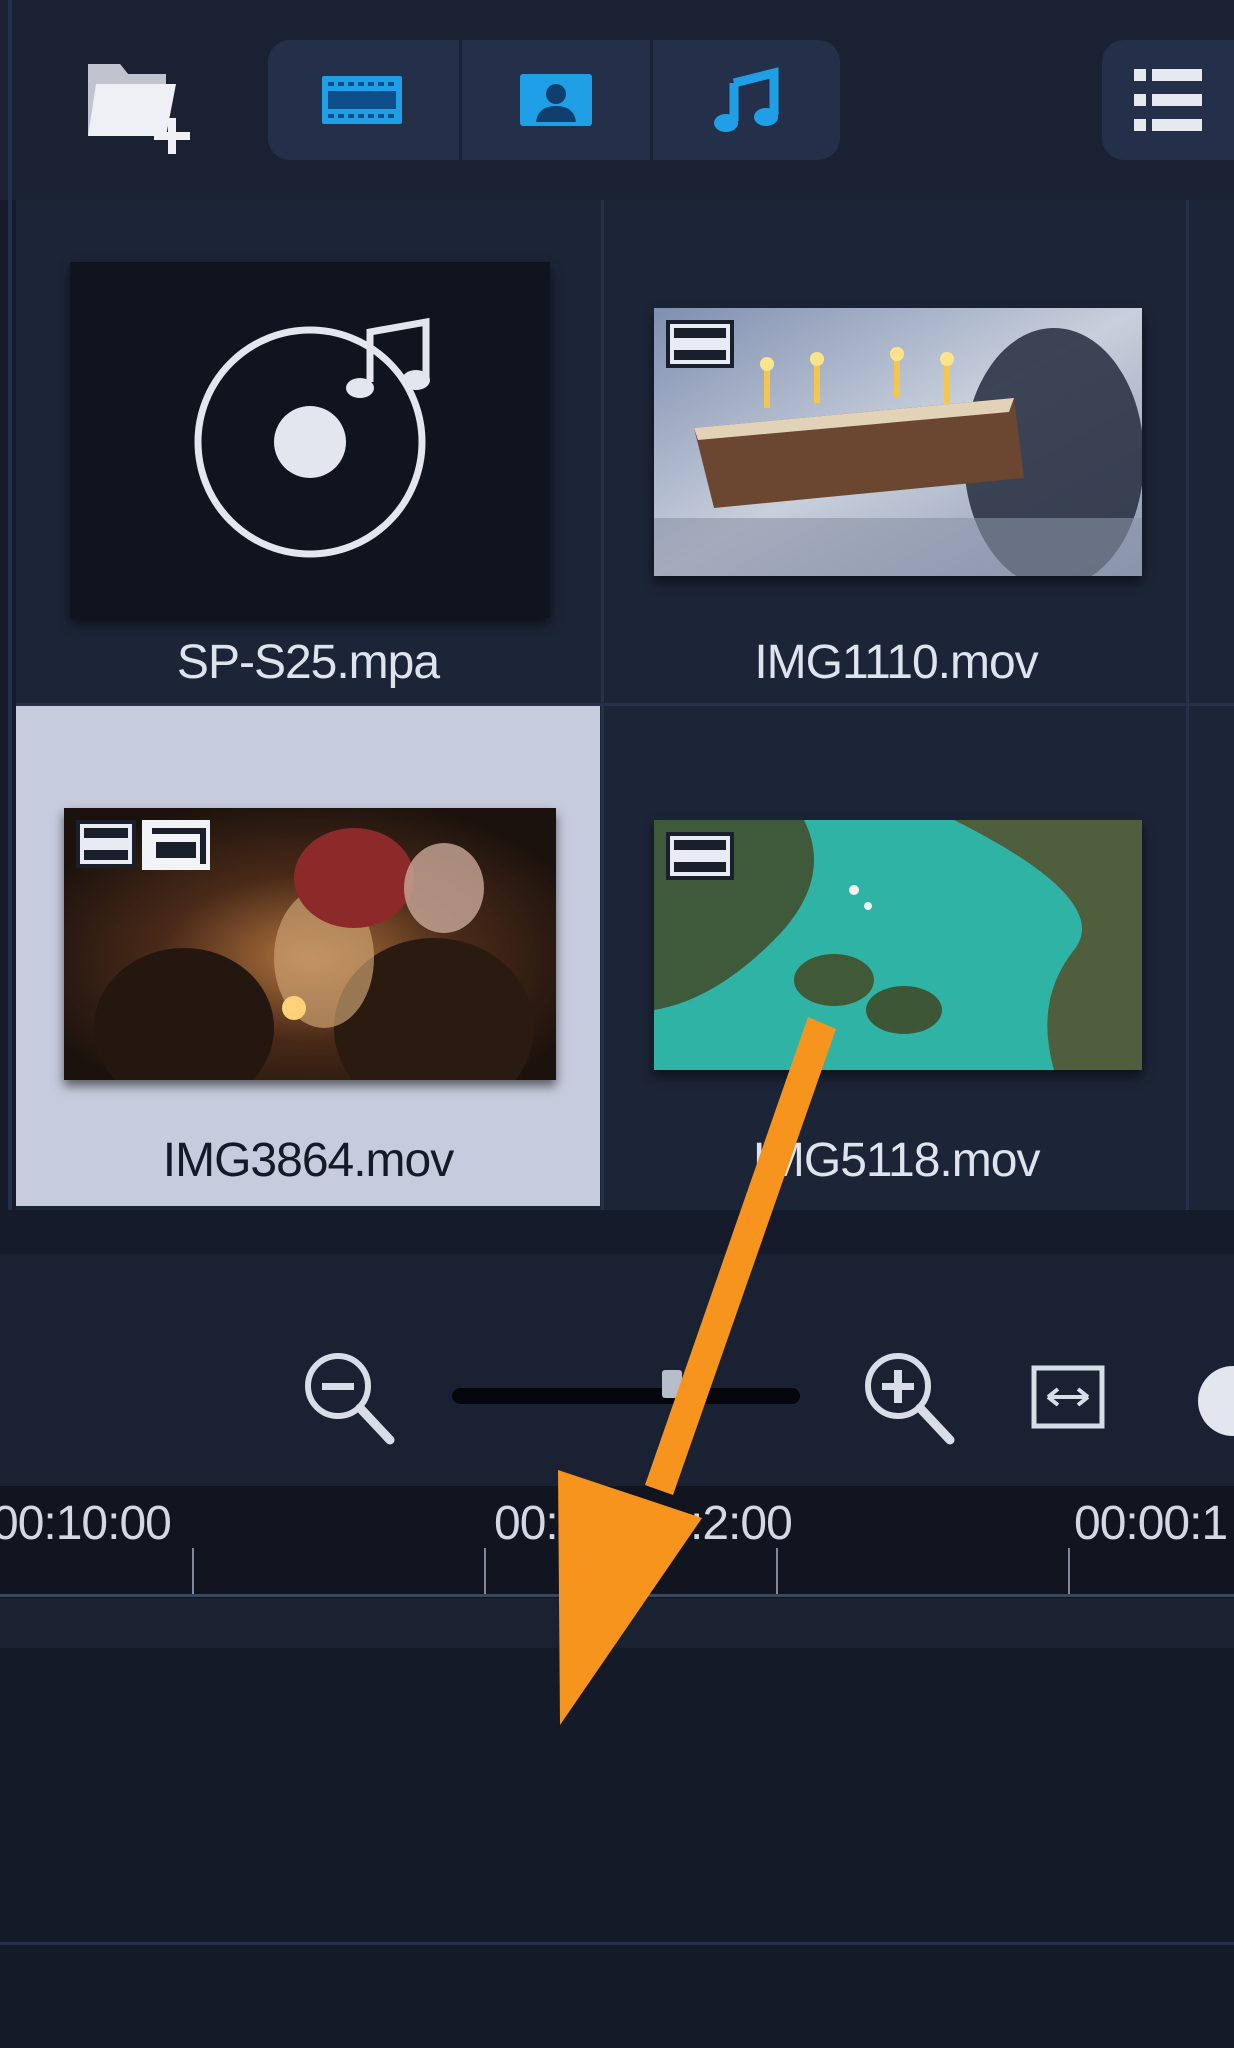 The image size is (1234, 2048). Describe the element at coordinates (617, 1623) in the screenshot. I see `track-header` at that location.